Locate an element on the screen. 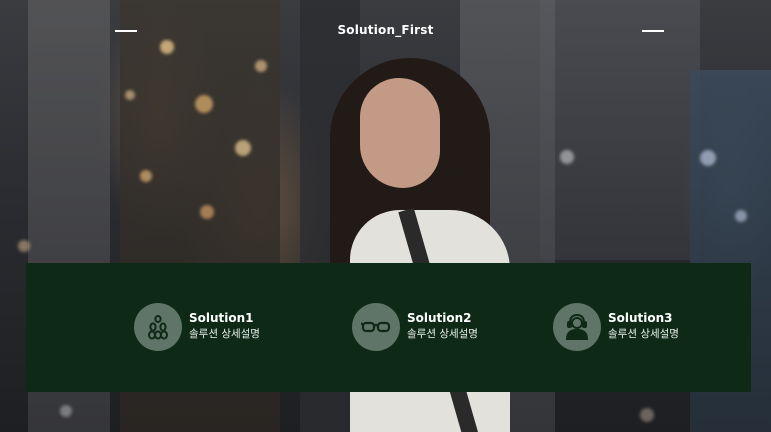  solution-text: Solution2 솔루션 상세설명 is located at coordinates (442, 326).